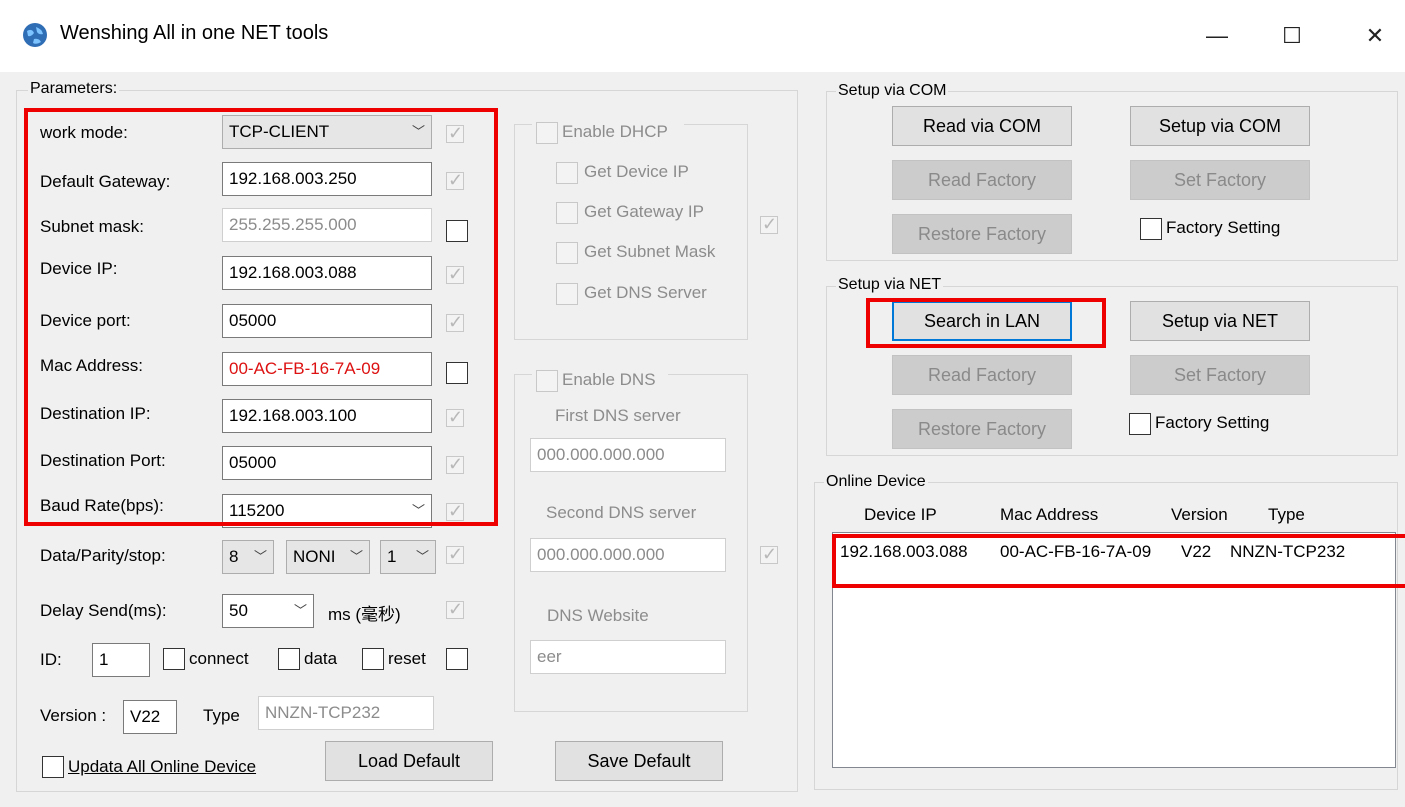 Image resolution: width=1405 pixels, height=807 pixels. I want to click on net-factory-setting-checkbox, so click(1140, 424).